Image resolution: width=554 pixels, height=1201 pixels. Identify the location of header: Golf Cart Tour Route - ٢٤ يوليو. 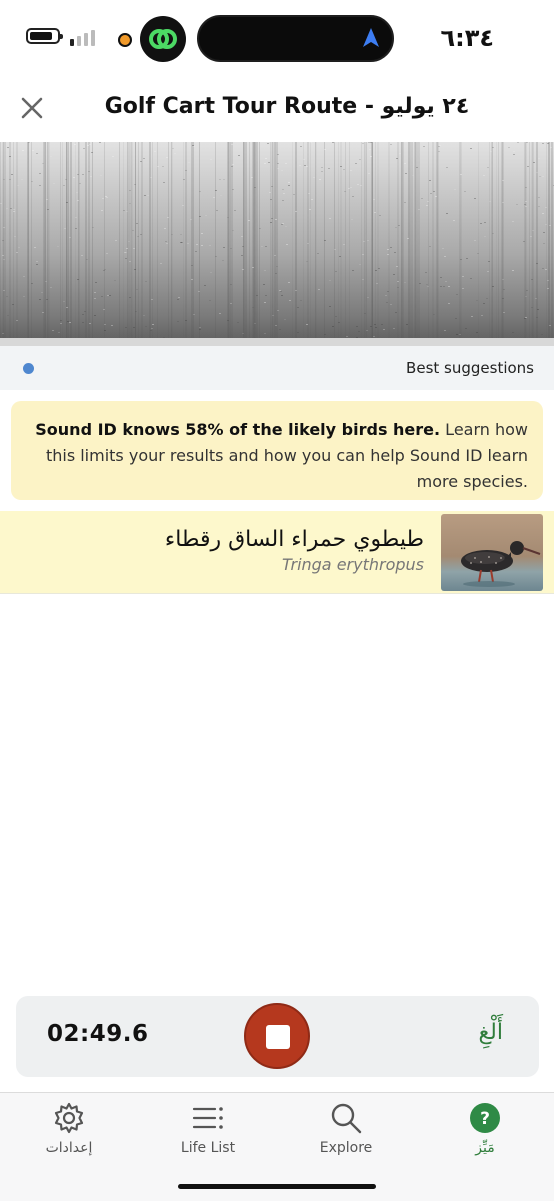
(277, 110).